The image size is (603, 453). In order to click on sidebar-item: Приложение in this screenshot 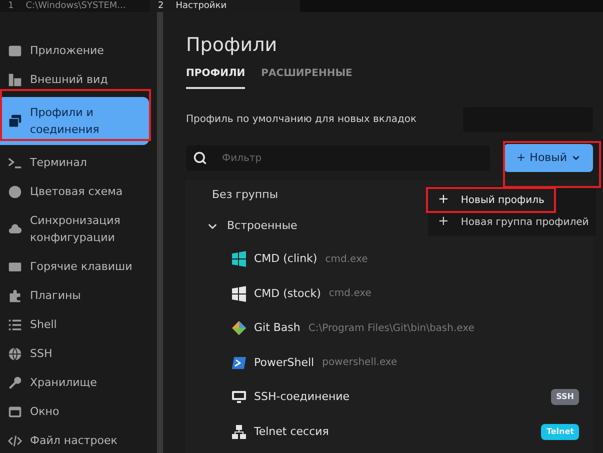, I will do `click(74, 50)`.